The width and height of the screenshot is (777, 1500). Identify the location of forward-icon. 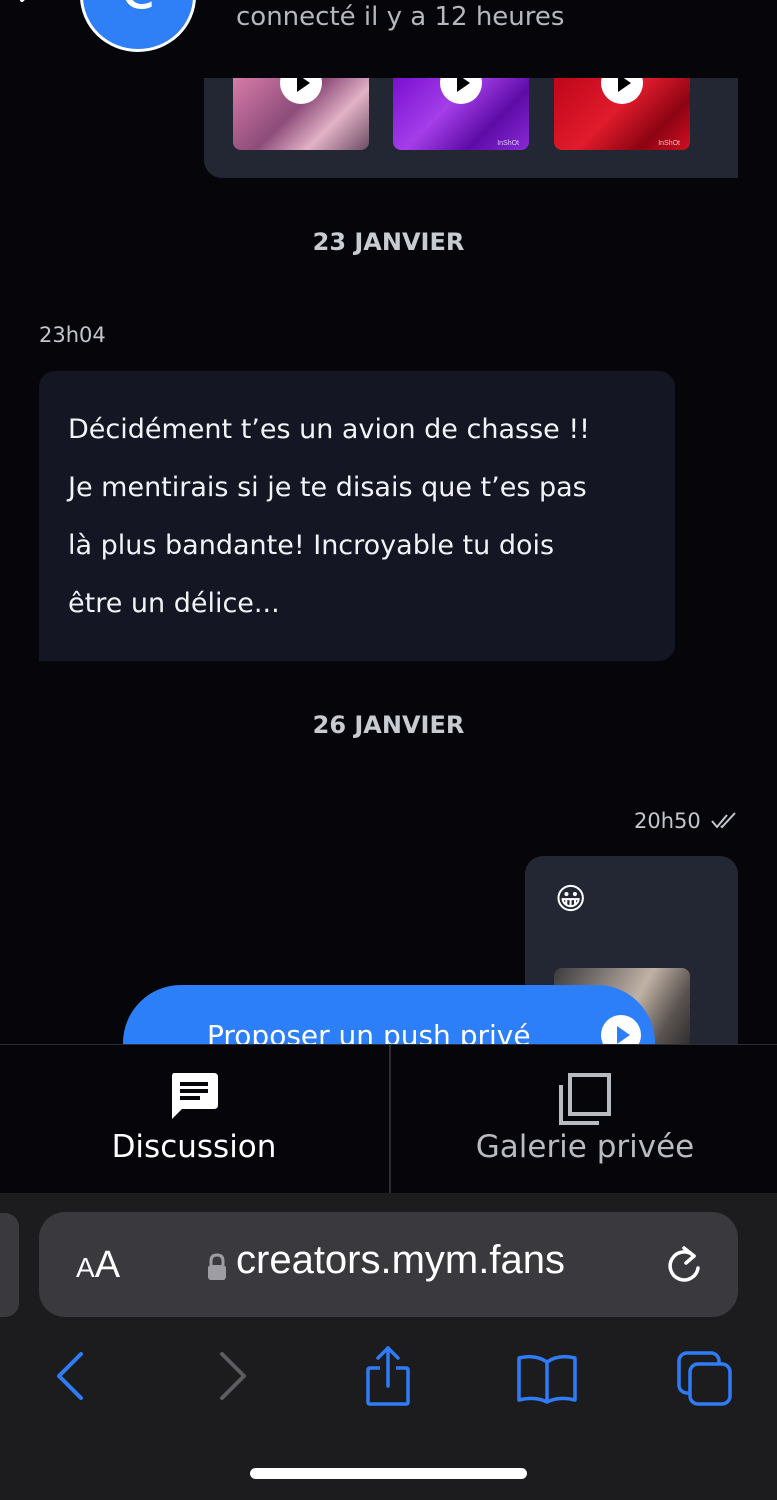
(233, 1376).